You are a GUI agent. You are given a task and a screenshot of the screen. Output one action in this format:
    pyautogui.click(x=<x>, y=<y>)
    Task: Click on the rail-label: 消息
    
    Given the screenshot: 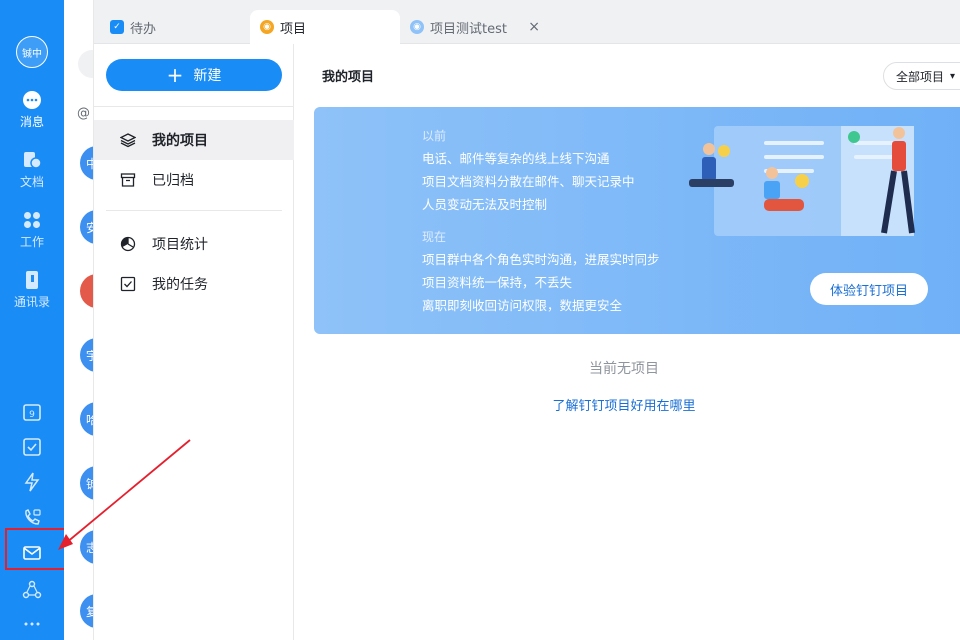 What is the action you would take?
    pyautogui.click(x=31, y=122)
    